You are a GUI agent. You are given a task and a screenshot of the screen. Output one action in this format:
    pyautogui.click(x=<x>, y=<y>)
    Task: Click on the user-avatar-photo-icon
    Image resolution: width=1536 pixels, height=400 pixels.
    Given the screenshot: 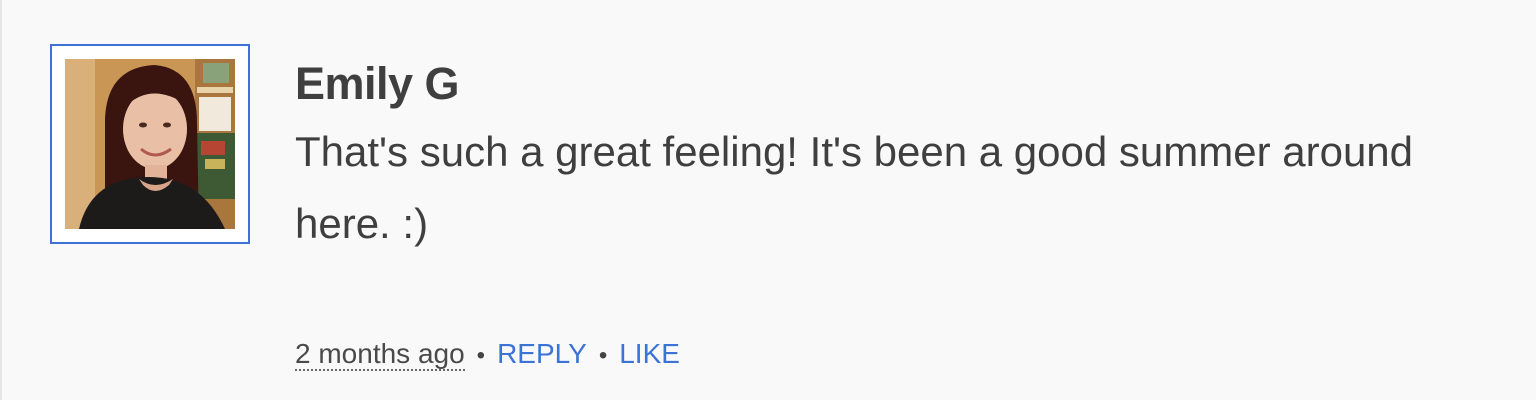 What is the action you would take?
    pyautogui.click(x=150, y=144)
    